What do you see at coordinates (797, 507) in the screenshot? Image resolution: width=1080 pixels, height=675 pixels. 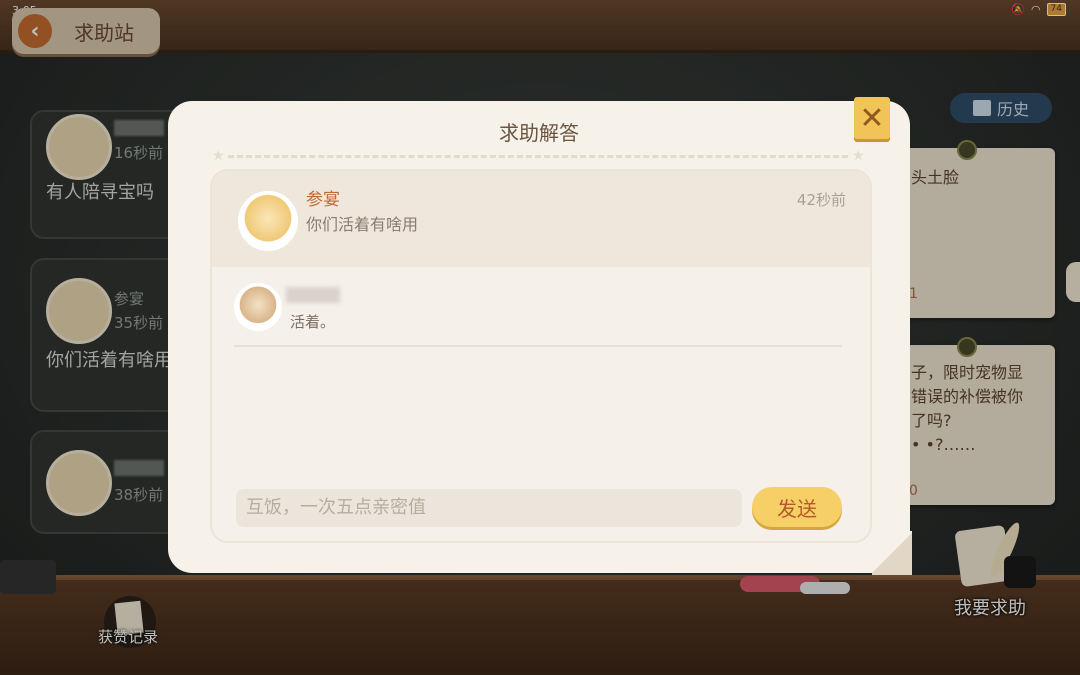 I see `send-button: 发送` at bounding box center [797, 507].